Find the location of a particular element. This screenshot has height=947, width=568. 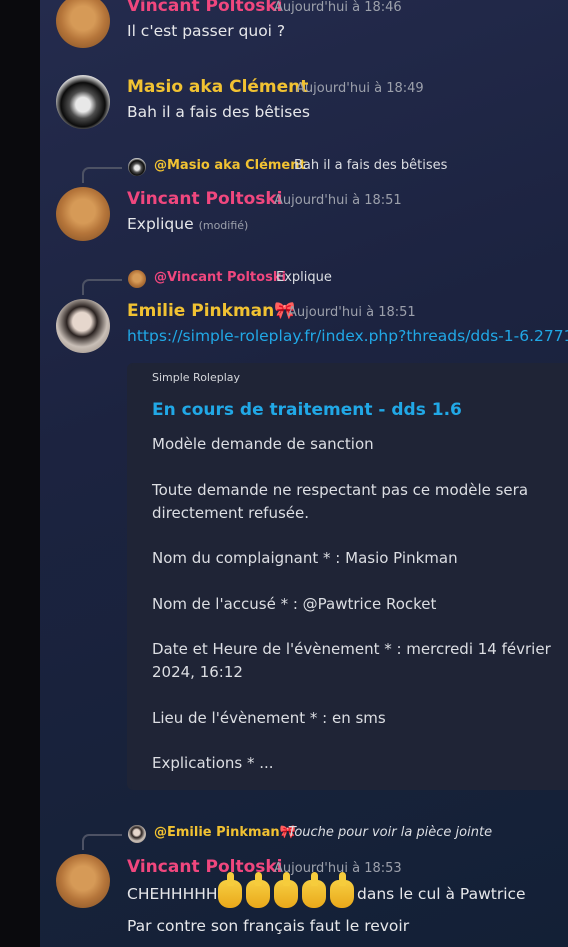

message-text: CHEHHHHH is located at coordinates (172, 894).